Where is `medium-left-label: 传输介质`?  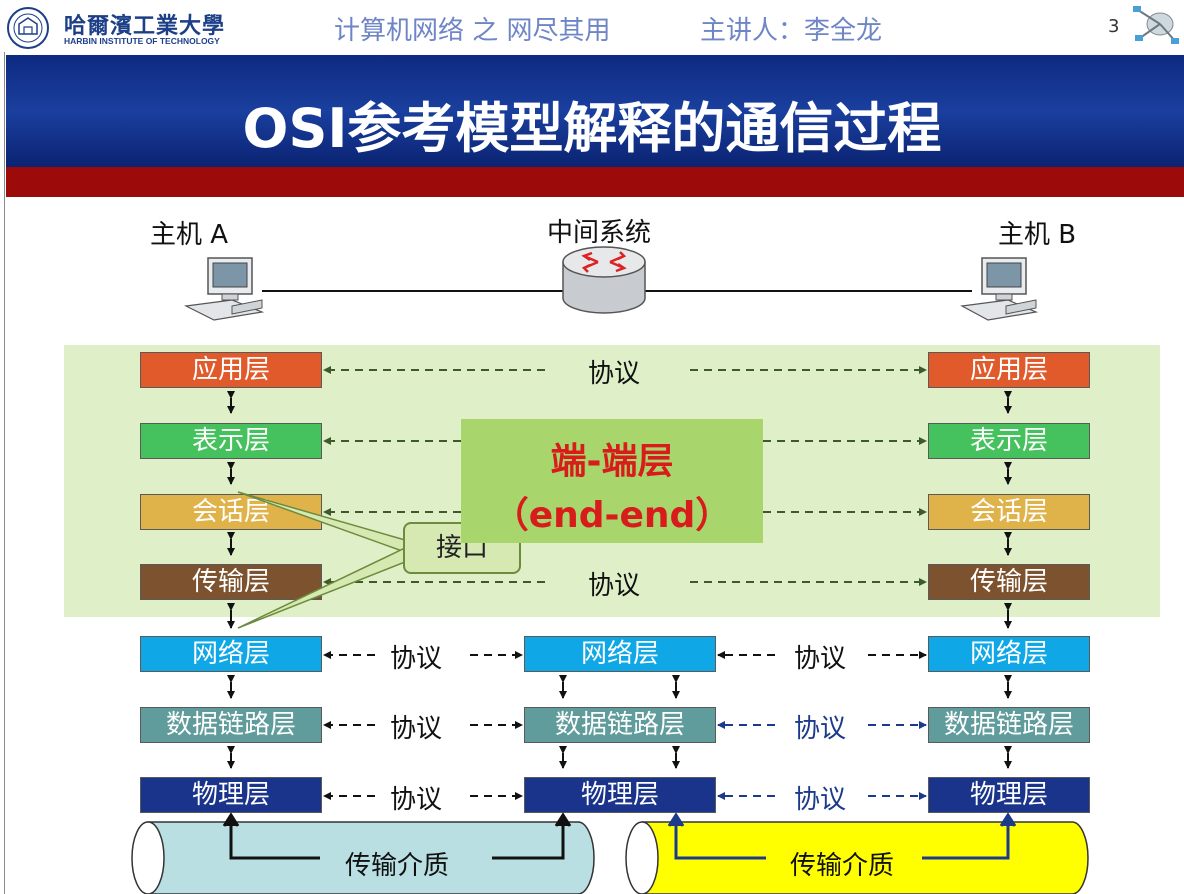
medium-left-label: 传输介质 is located at coordinates (397, 866).